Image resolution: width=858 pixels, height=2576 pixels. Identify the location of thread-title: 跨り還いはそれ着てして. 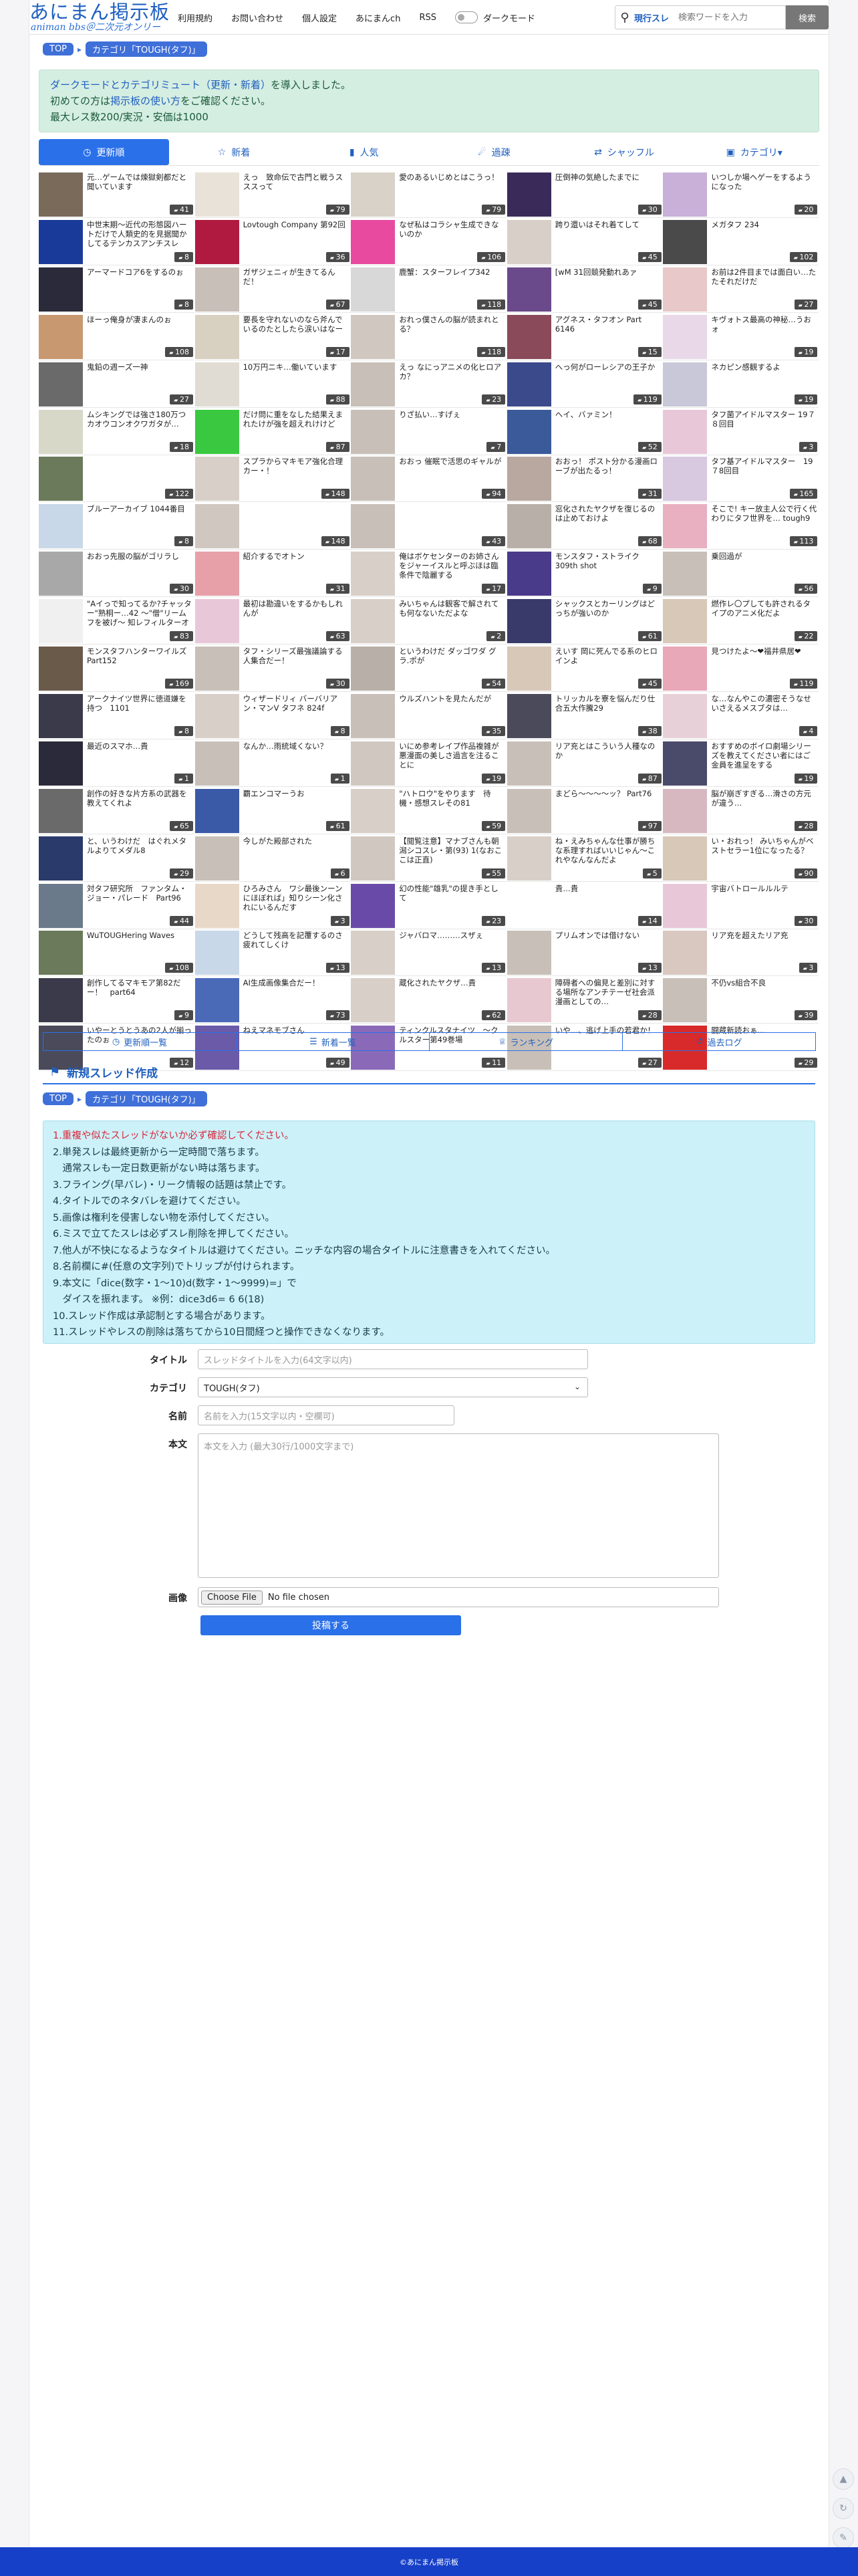
(608, 234).